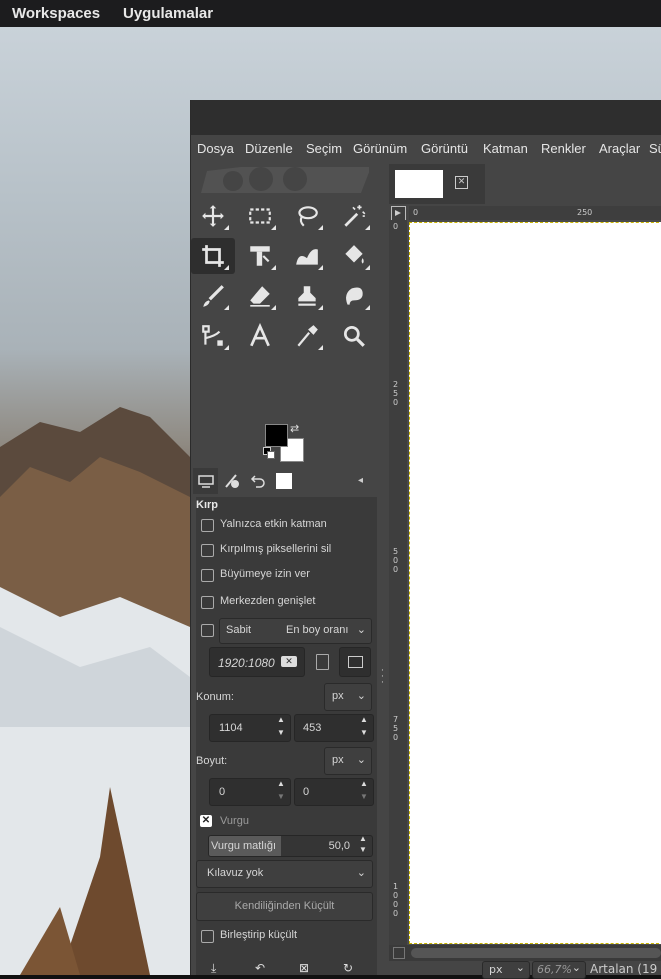 The height and width of the screenshot is (979, 661). Describe the element at coordinates (322, 662) in the screenshot. I see `portrait-icon` at that location.